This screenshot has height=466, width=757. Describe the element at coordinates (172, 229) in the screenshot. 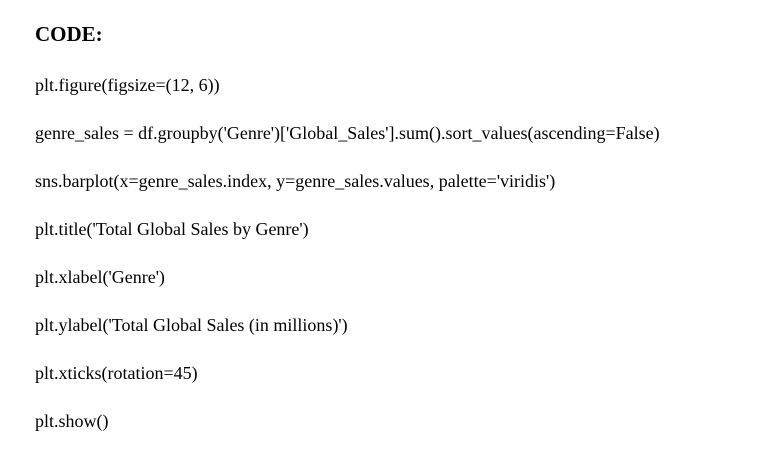

I see `code-line-title: plt.title('Total Global Sales by Genre')` at that location.